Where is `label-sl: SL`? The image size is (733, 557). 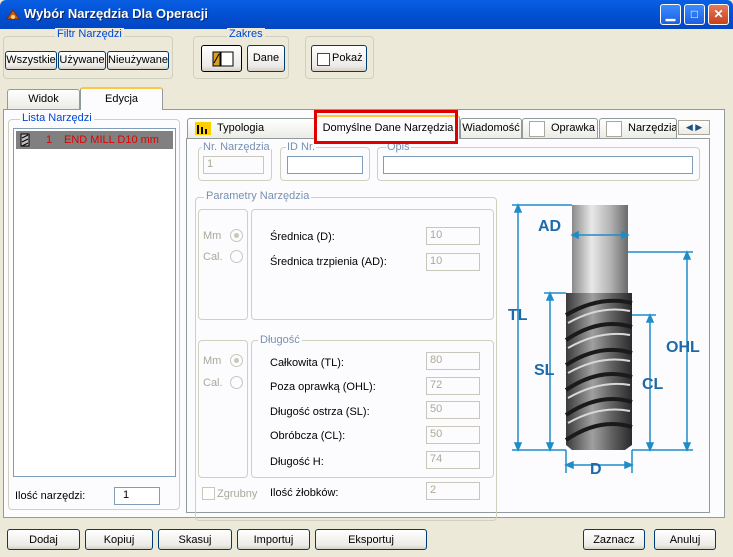
label-sl: SL is located at coordinates (544, 370).